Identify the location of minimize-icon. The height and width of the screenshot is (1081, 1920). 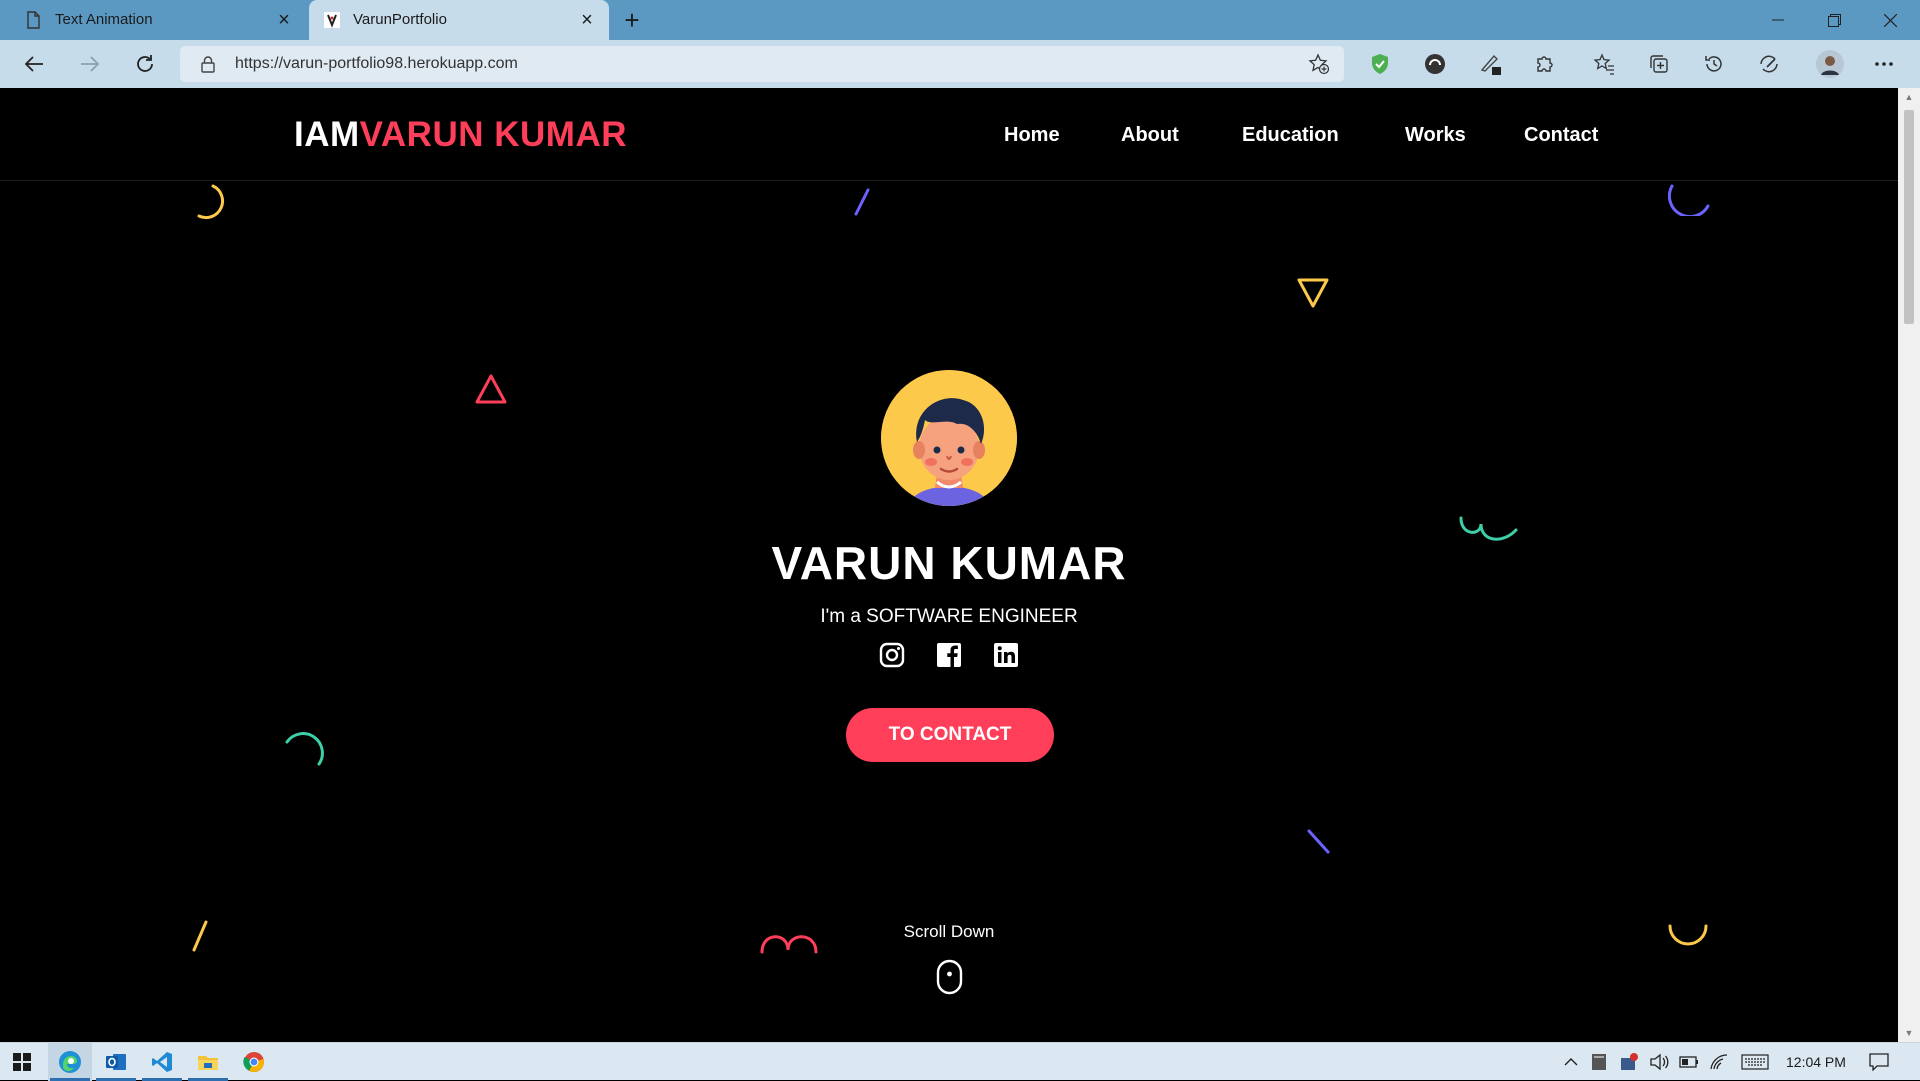
(1778, 20).